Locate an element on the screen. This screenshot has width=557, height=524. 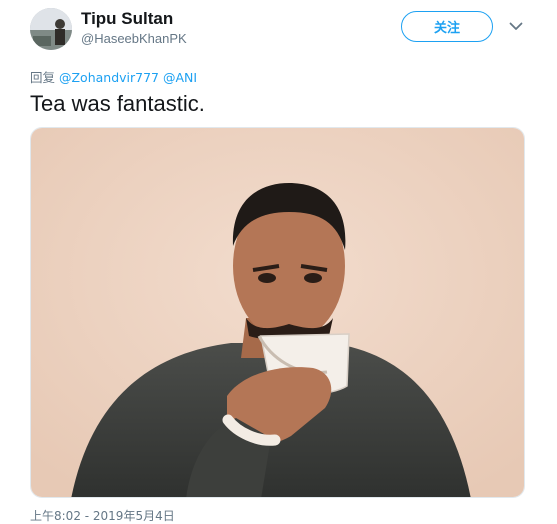
display-name: Tipu Sultan is located at coordinates (127, 19).